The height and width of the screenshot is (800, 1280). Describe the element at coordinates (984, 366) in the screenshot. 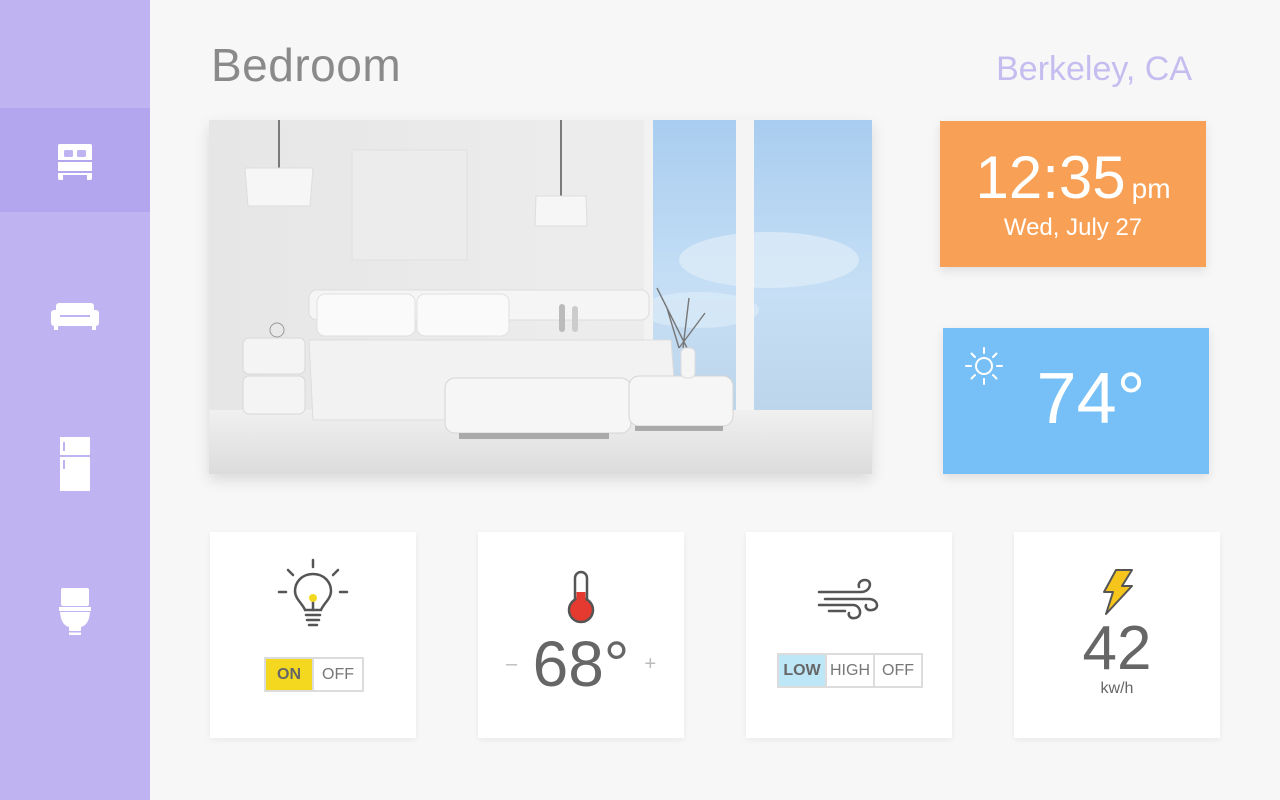

I see `sun-icon` at that location.